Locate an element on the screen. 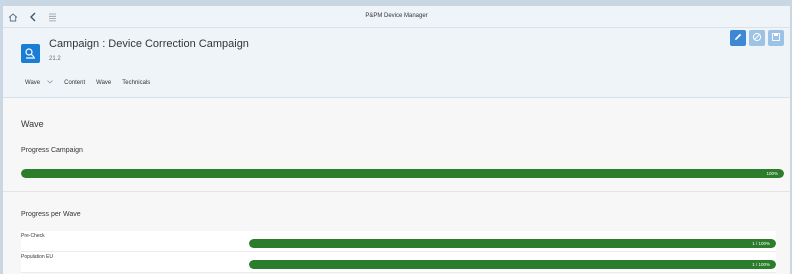  tab-bar: Wave Content Wave Technicals is located at coordinates (93, 83).